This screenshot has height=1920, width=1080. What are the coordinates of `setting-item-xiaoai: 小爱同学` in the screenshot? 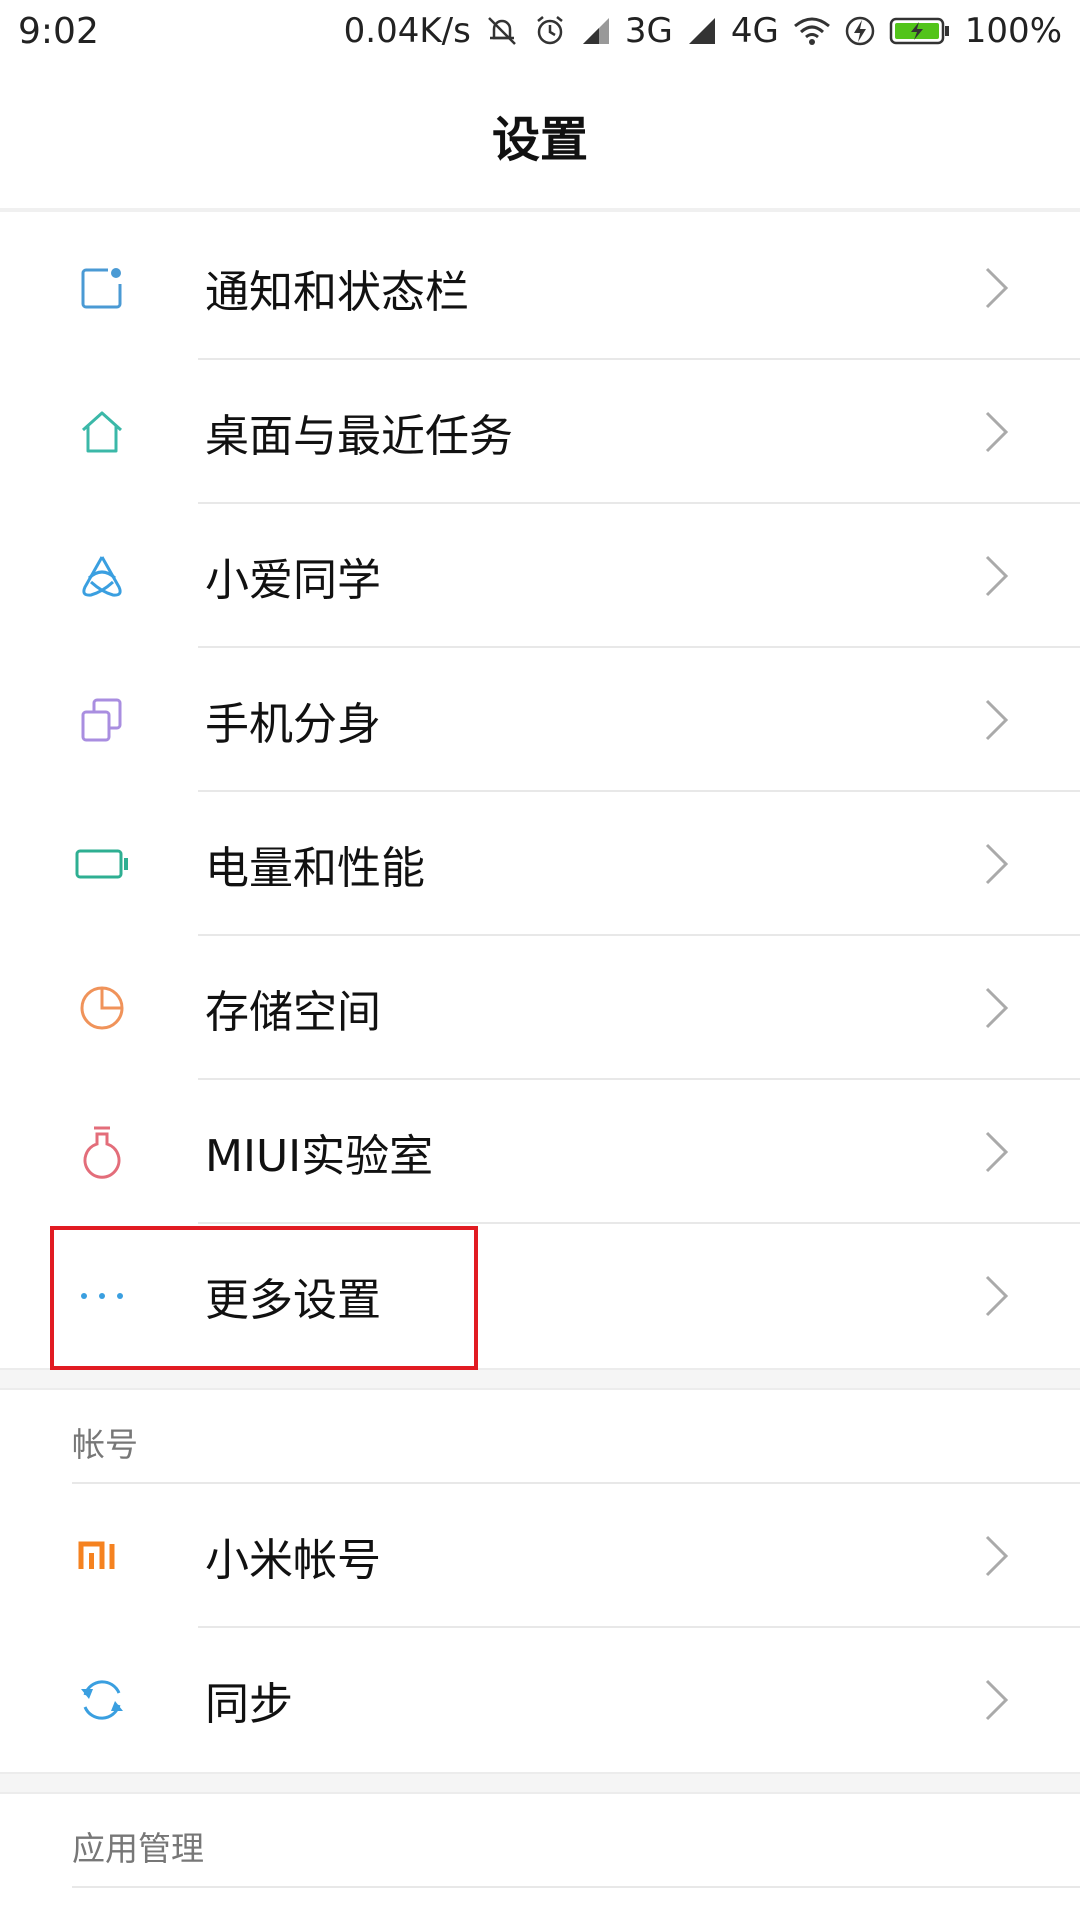 It's located at (540, 576).